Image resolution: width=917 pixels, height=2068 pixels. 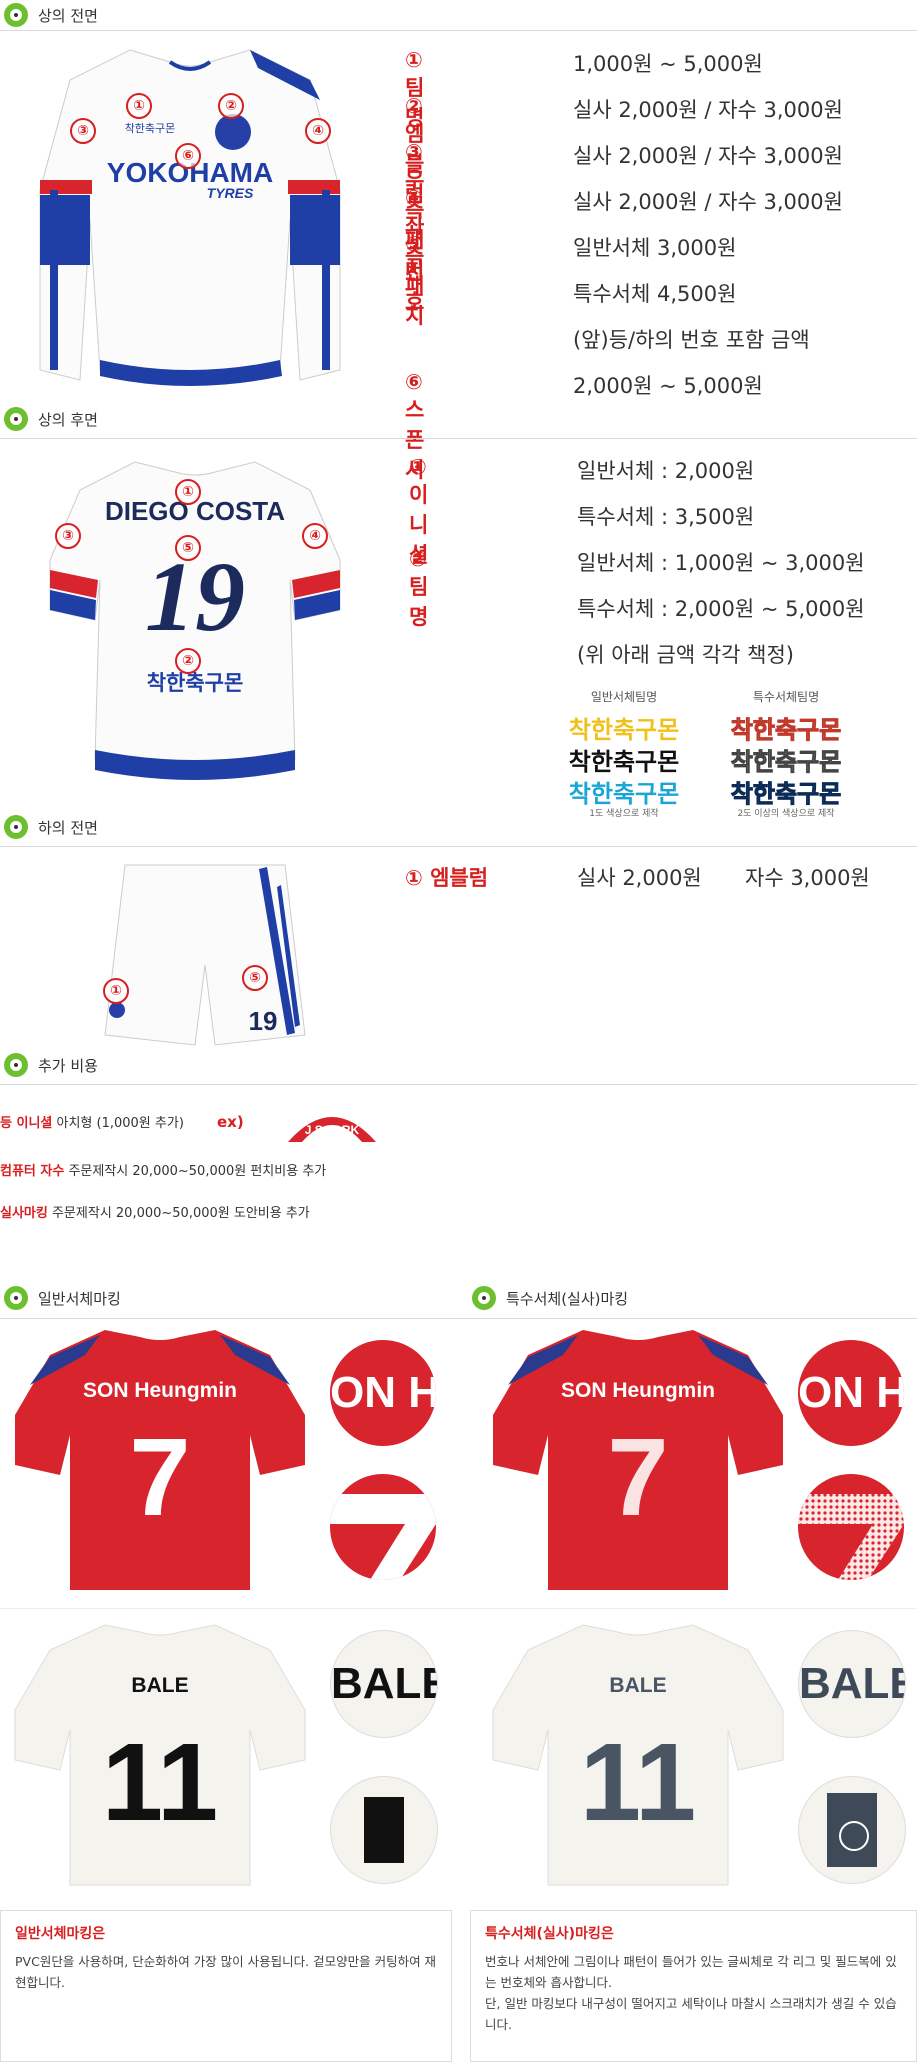 What do you see at coordinates (691, 340) in the screenshot?
I see `price-value: (앞)등/하의 번호 포함 금액` at bounding box center [691, 340].